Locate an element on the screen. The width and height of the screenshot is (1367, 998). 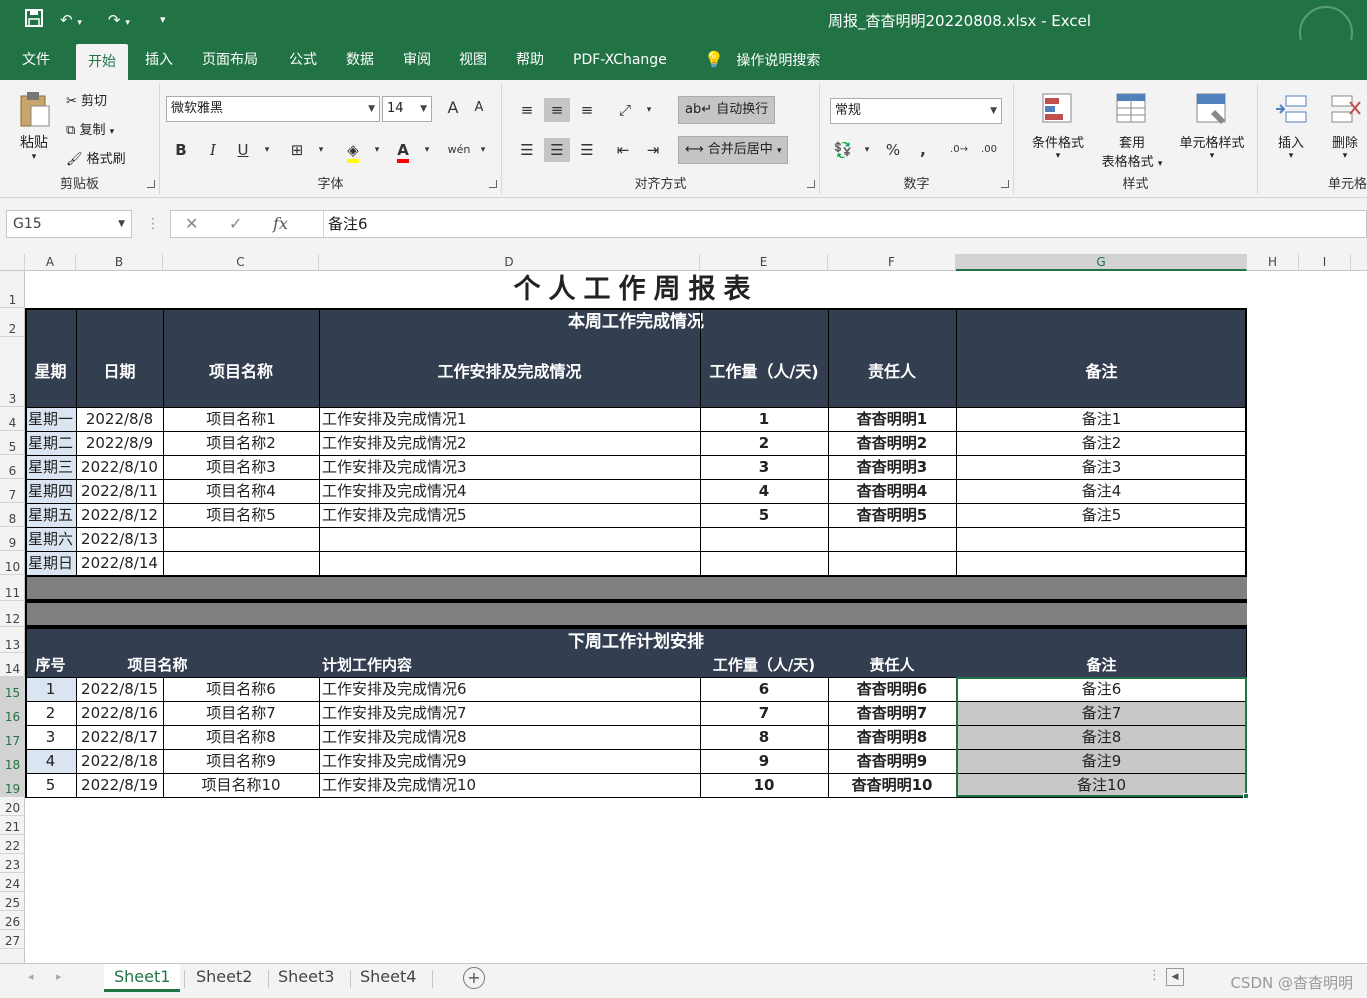
row-header: 5 is located at coordinates (12, 443).